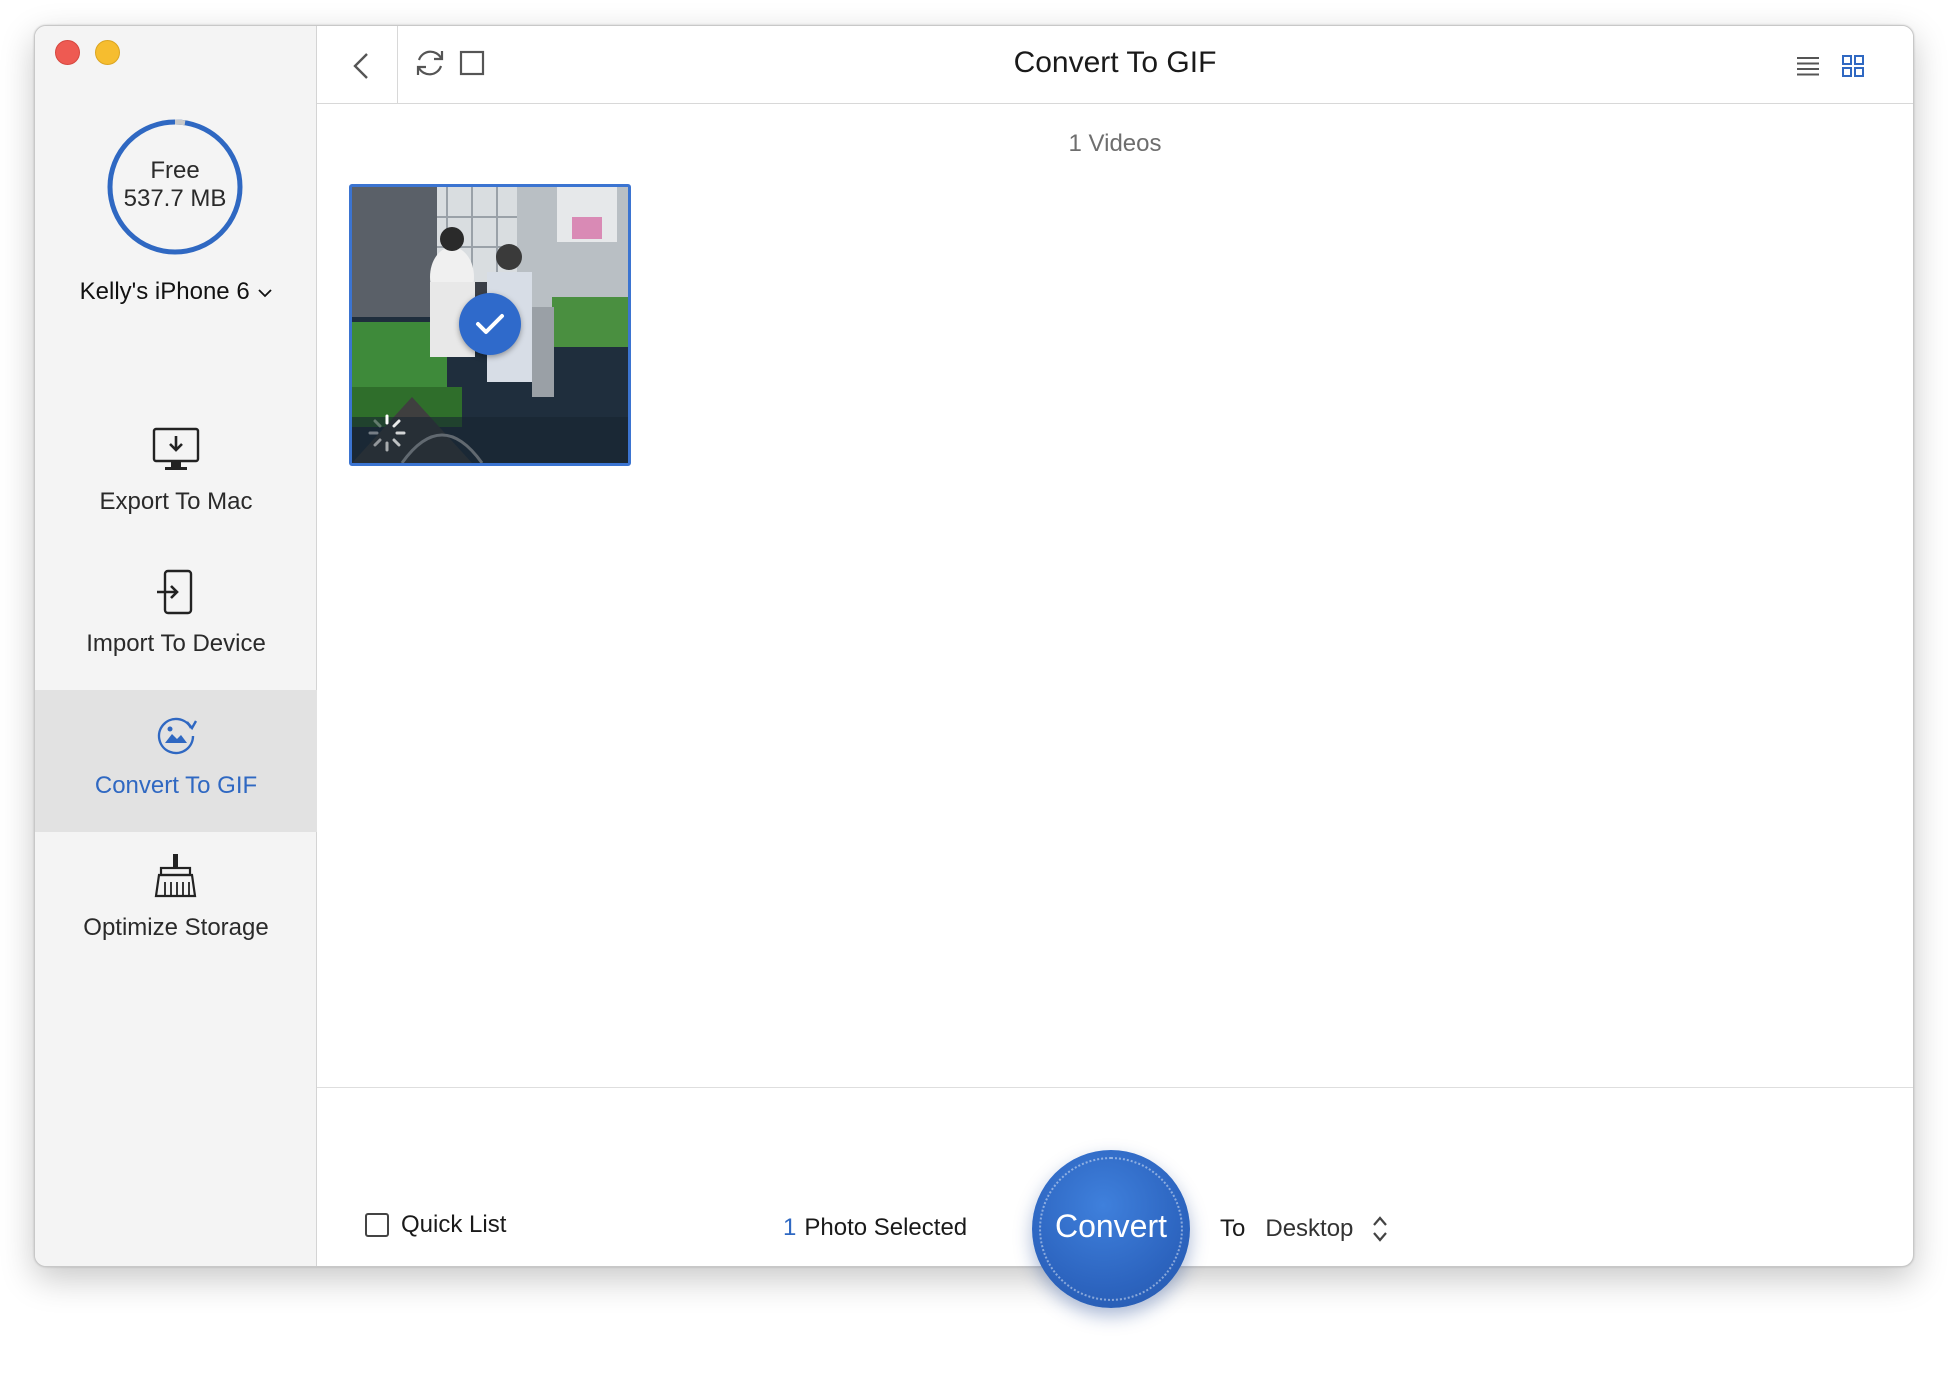 The width and height of the screenshot is (1948, 1380). I want to click on window-controls, so click(87, 52).